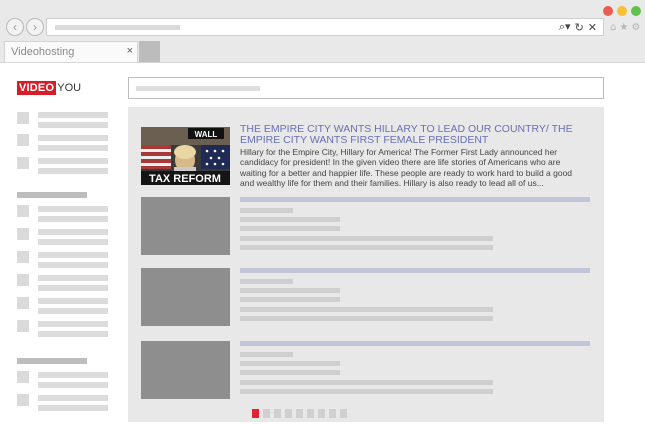 This screenshot has height=424, width=645. What do you see at coordinates (37, 88) in the screenshot?
I see `logo-video-text: VIDEO` at bounding box center [37, 88].